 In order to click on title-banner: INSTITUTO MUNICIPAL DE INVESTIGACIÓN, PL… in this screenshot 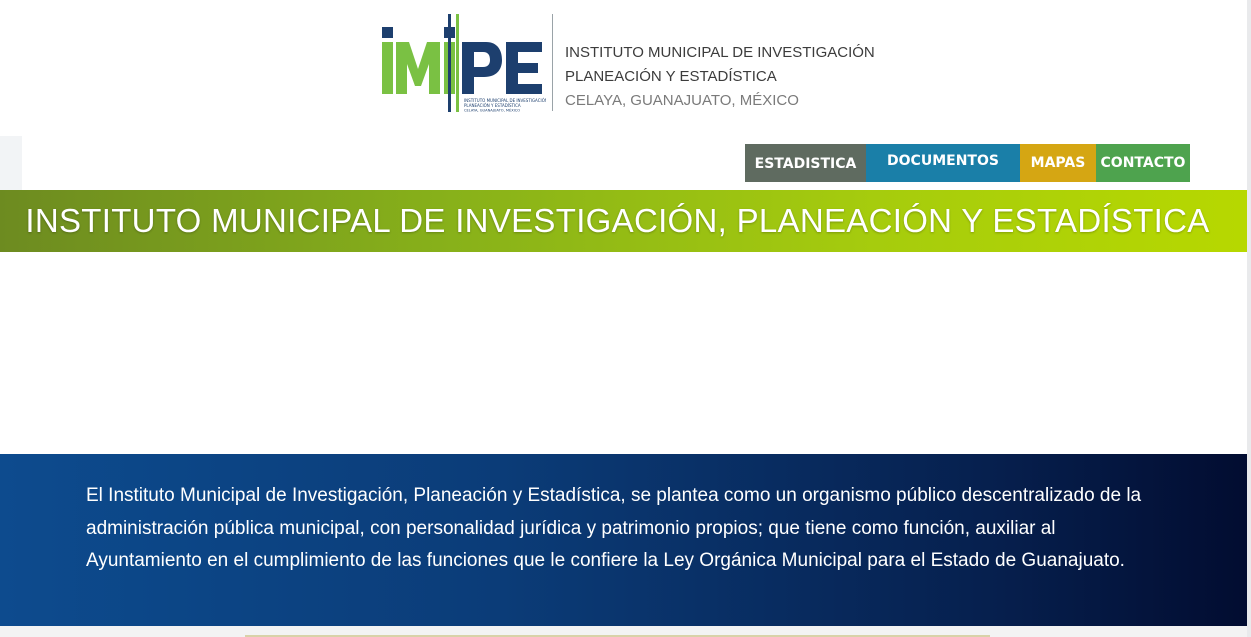, I will do `click(625, 221)`.